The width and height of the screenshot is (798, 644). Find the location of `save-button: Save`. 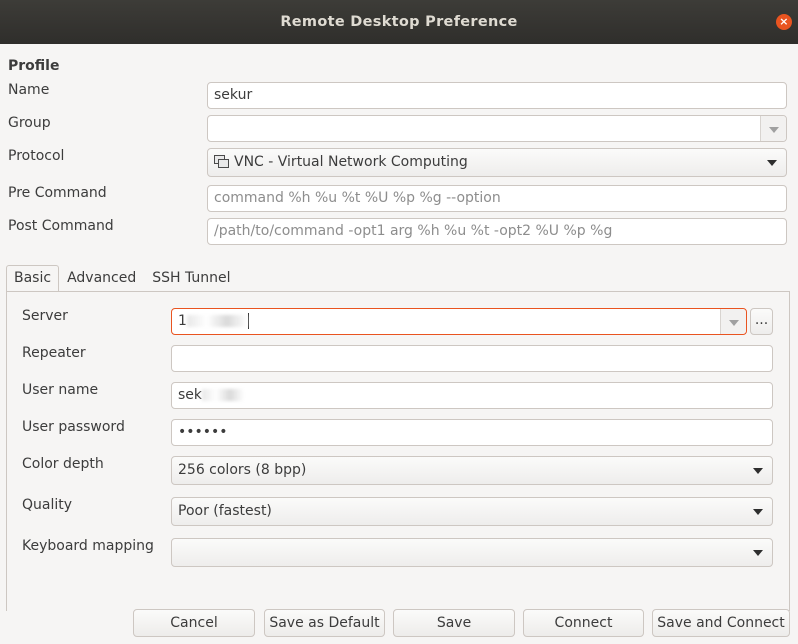

save-button: Save is located at coordinates (454, 623).